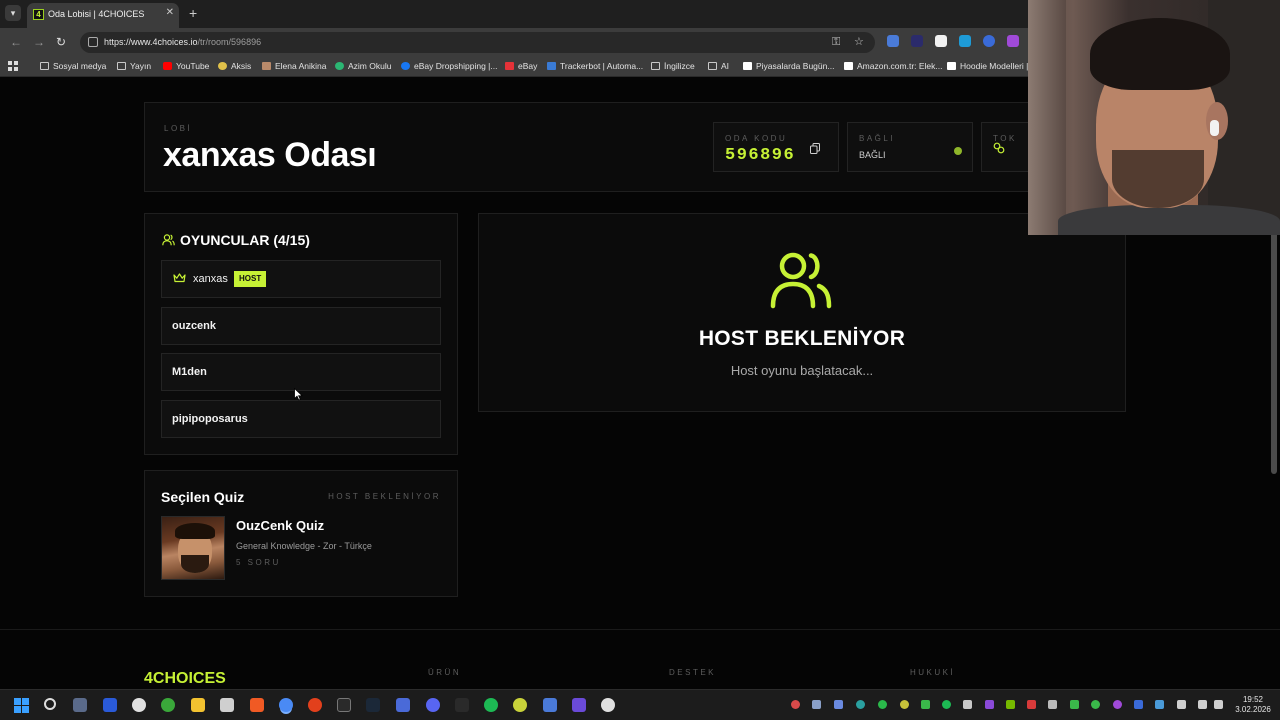 Image resolution: width=1280 pixels, height=720 pixels. I want to click on tradingview-icon, so click(747, 66).